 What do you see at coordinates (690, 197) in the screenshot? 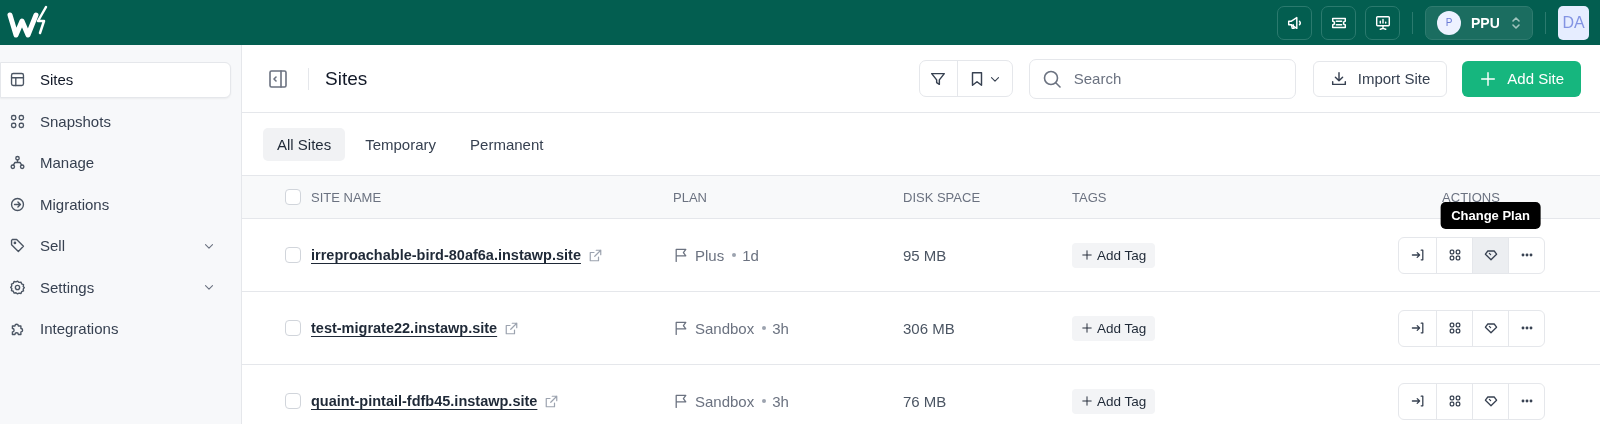
I see `column-header: PLAN` at bounding box center [690, 197].